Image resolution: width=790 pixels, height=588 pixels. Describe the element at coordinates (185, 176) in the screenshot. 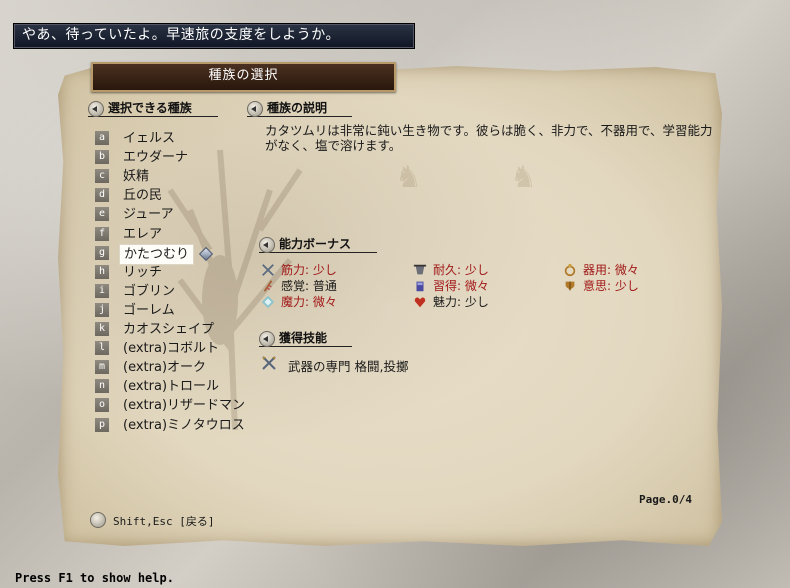

I see `race-item: c 妖精` at that location.